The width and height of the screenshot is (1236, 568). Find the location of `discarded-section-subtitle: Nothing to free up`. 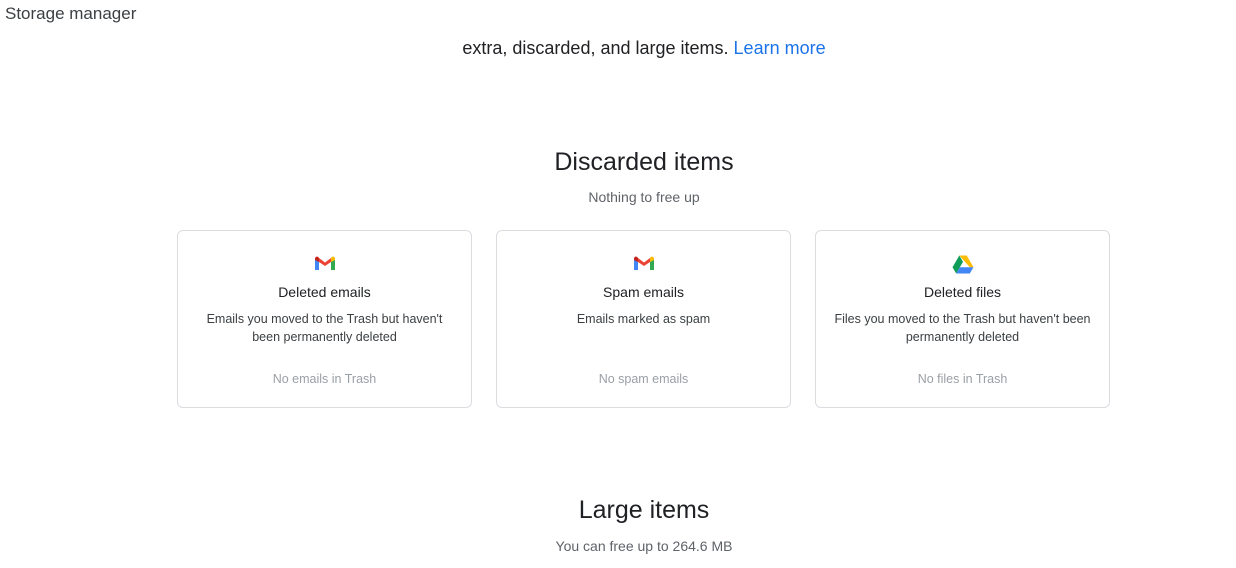

discarded-section-subtitle: Nothing to free up is located at coordinates (644, 197).